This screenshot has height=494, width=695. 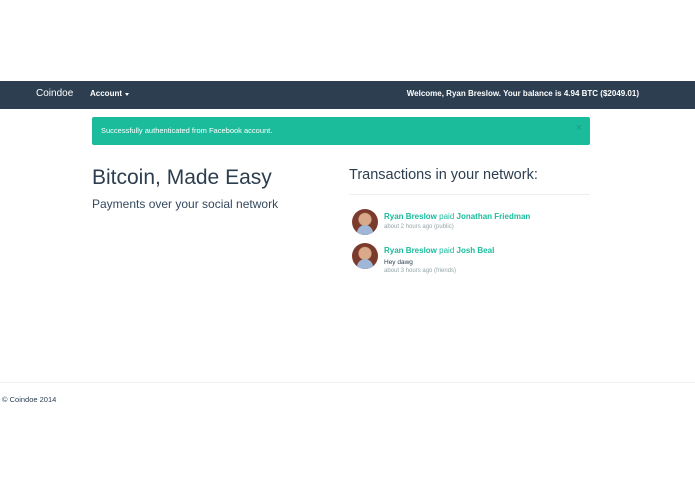 What do you see at coordinates (54, 93) in the screenshot?
I see `brand-link: Coindoe` at bounding box center [54, 93].